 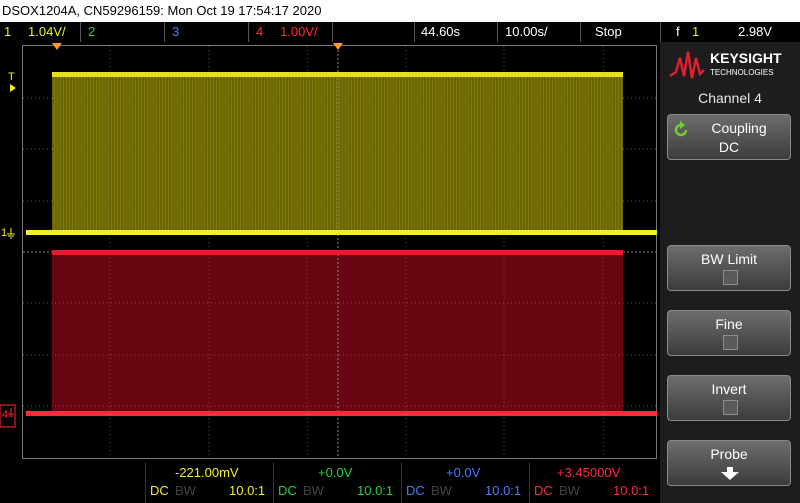 What do you see at coordinates (729, 333) in the screenshot?
I see `fine-softkey: Fine` at bounding box center [729, 333].